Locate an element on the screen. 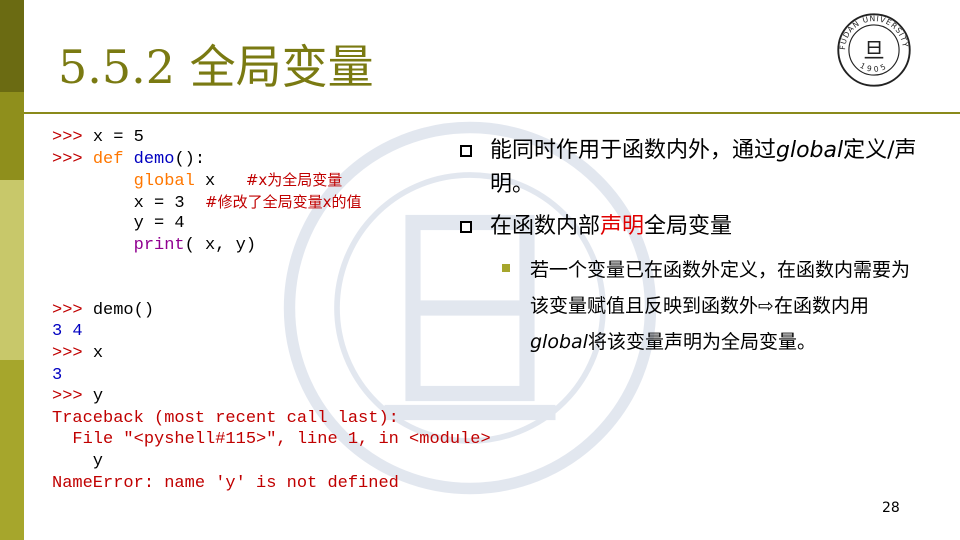 This screenshot has width=960, height=540. code-output: 3 is located at coordinates (57, 375).